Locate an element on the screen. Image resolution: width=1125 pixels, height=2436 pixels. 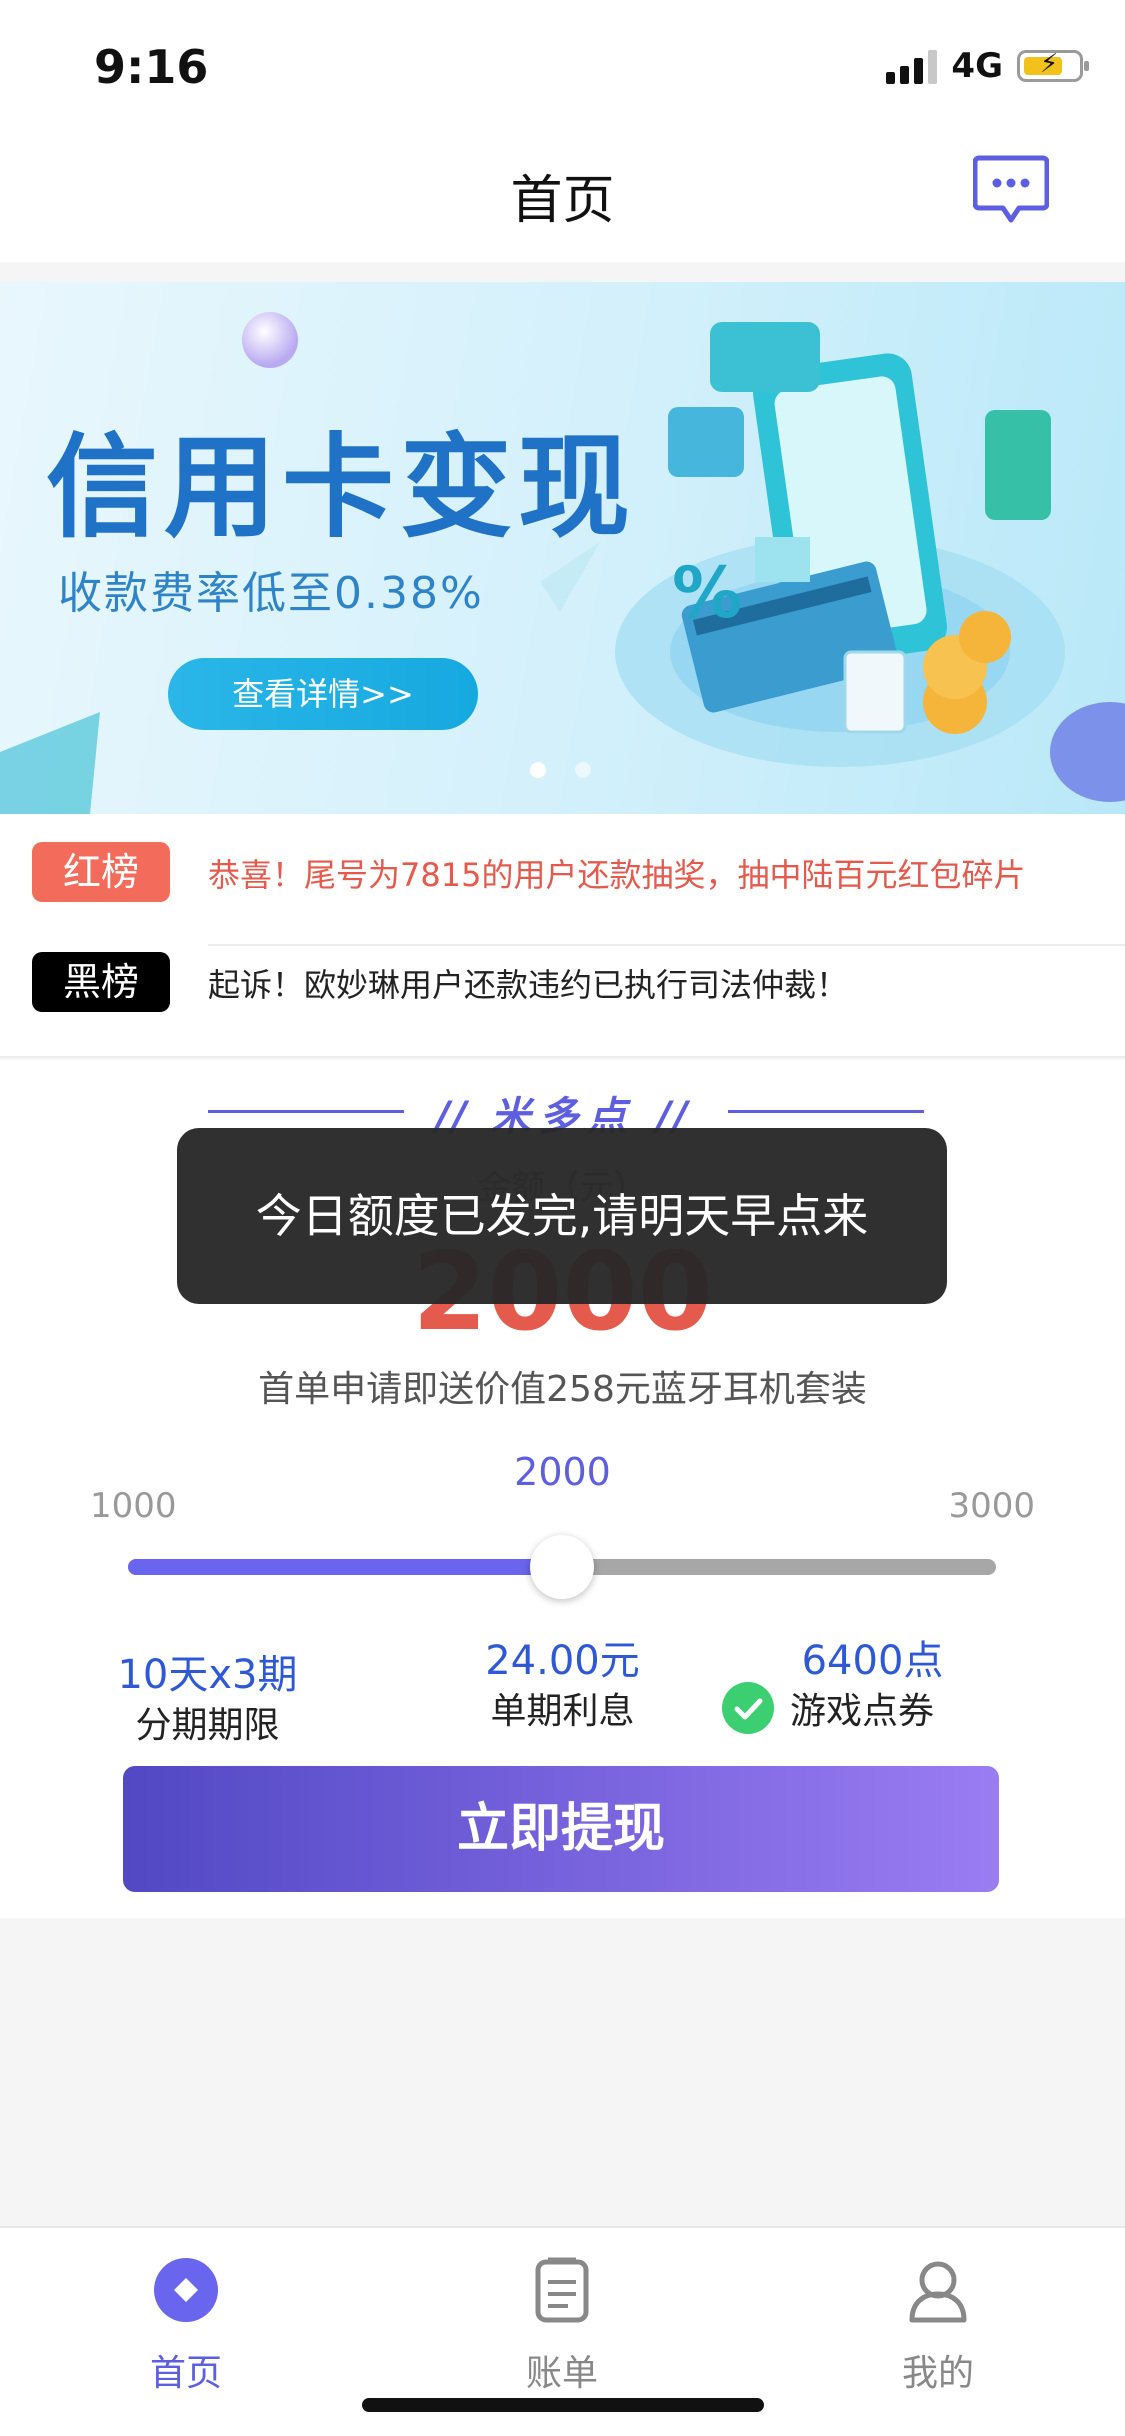
home-icon is located at coordinates (186, 2290).